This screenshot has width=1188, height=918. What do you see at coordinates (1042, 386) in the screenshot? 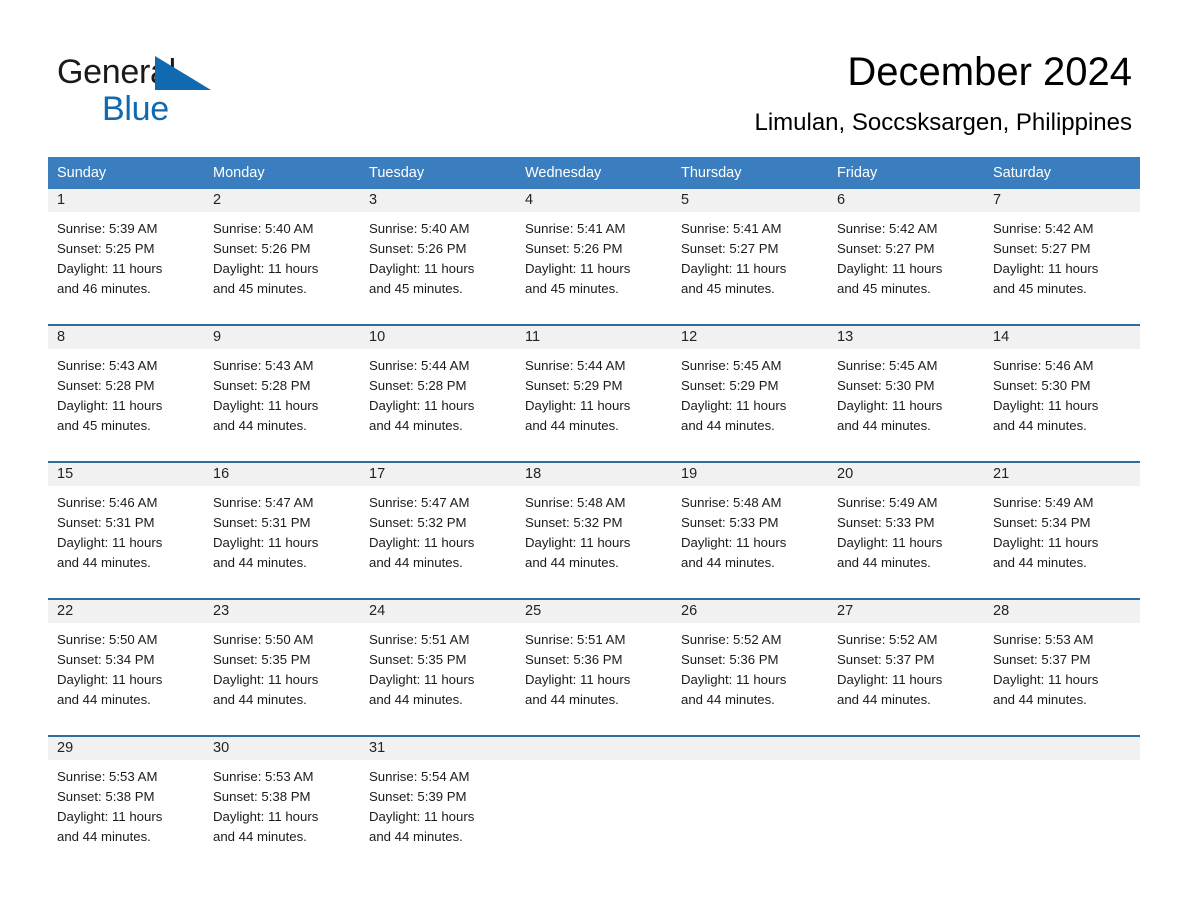
I see `sunset-text: Sunset: 5:30 PM` at bounding box center [1042, 386].